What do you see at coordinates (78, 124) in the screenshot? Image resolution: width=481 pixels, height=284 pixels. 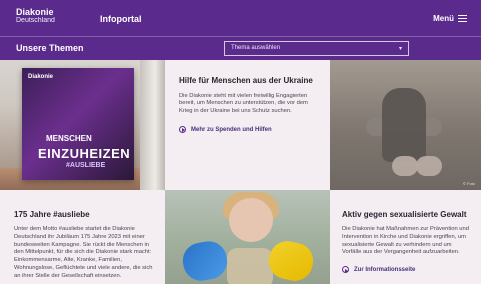 I see `campaign-poster: Diakonie MENSCHEN EINZUHEIZEN #AUSLIEBE` at bounding box center [78, 124].